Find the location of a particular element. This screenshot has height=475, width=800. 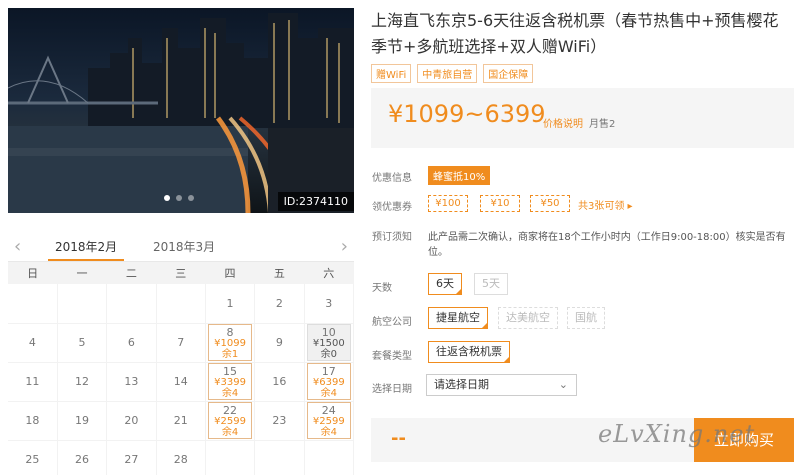

option-days-6: 6天 is located at coordinates (445, 284).